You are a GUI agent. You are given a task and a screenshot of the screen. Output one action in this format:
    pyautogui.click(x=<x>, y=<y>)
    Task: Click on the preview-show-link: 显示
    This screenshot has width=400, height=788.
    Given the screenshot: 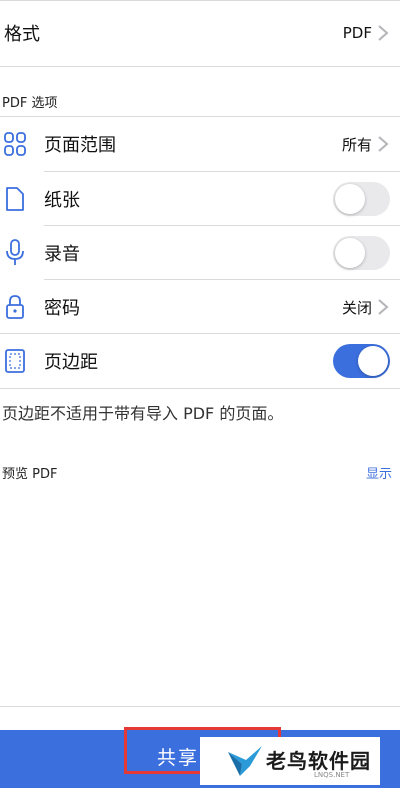 What is the action you would take?
    pyautogui.click(x=379, y=472)
    